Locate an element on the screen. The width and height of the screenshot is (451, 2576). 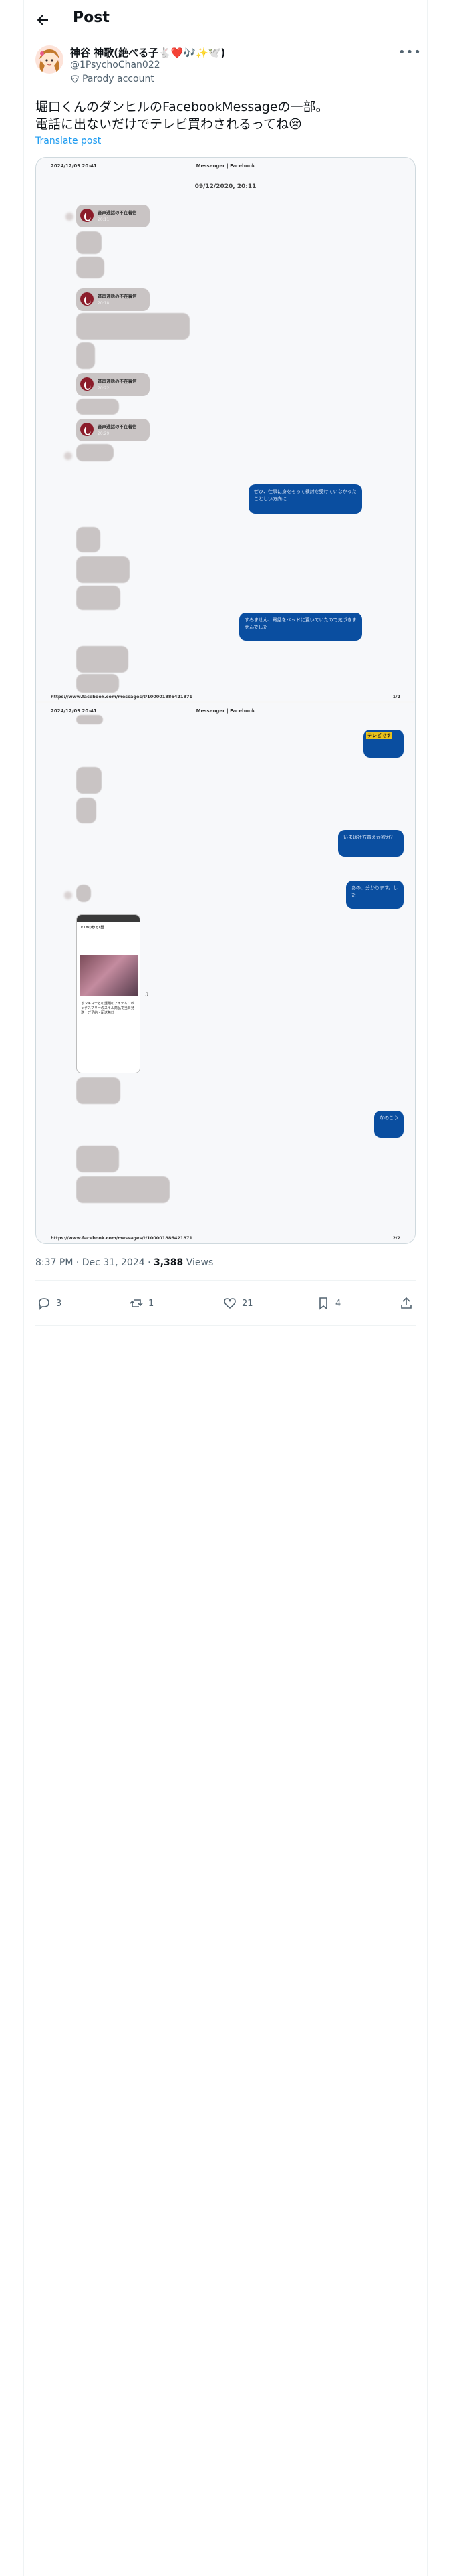
share-upload-icon is located at coordinates (406, 1303).